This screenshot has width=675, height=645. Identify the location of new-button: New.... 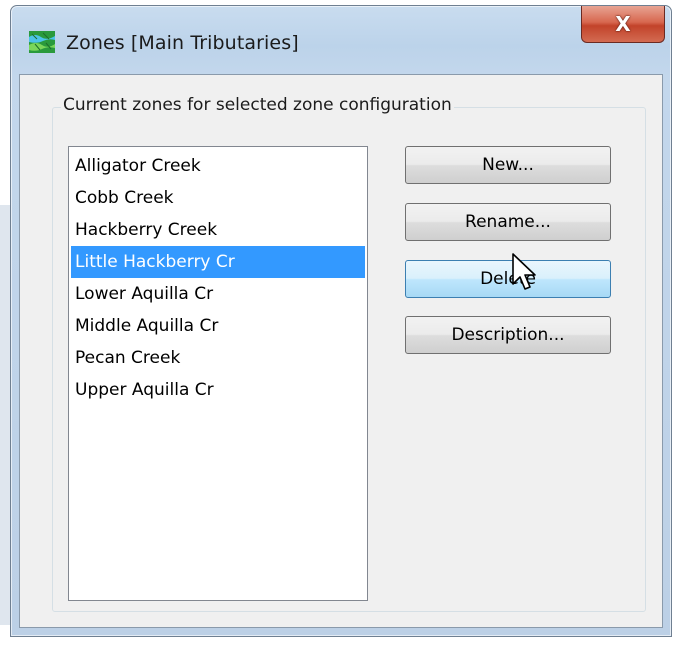
(508, 165).